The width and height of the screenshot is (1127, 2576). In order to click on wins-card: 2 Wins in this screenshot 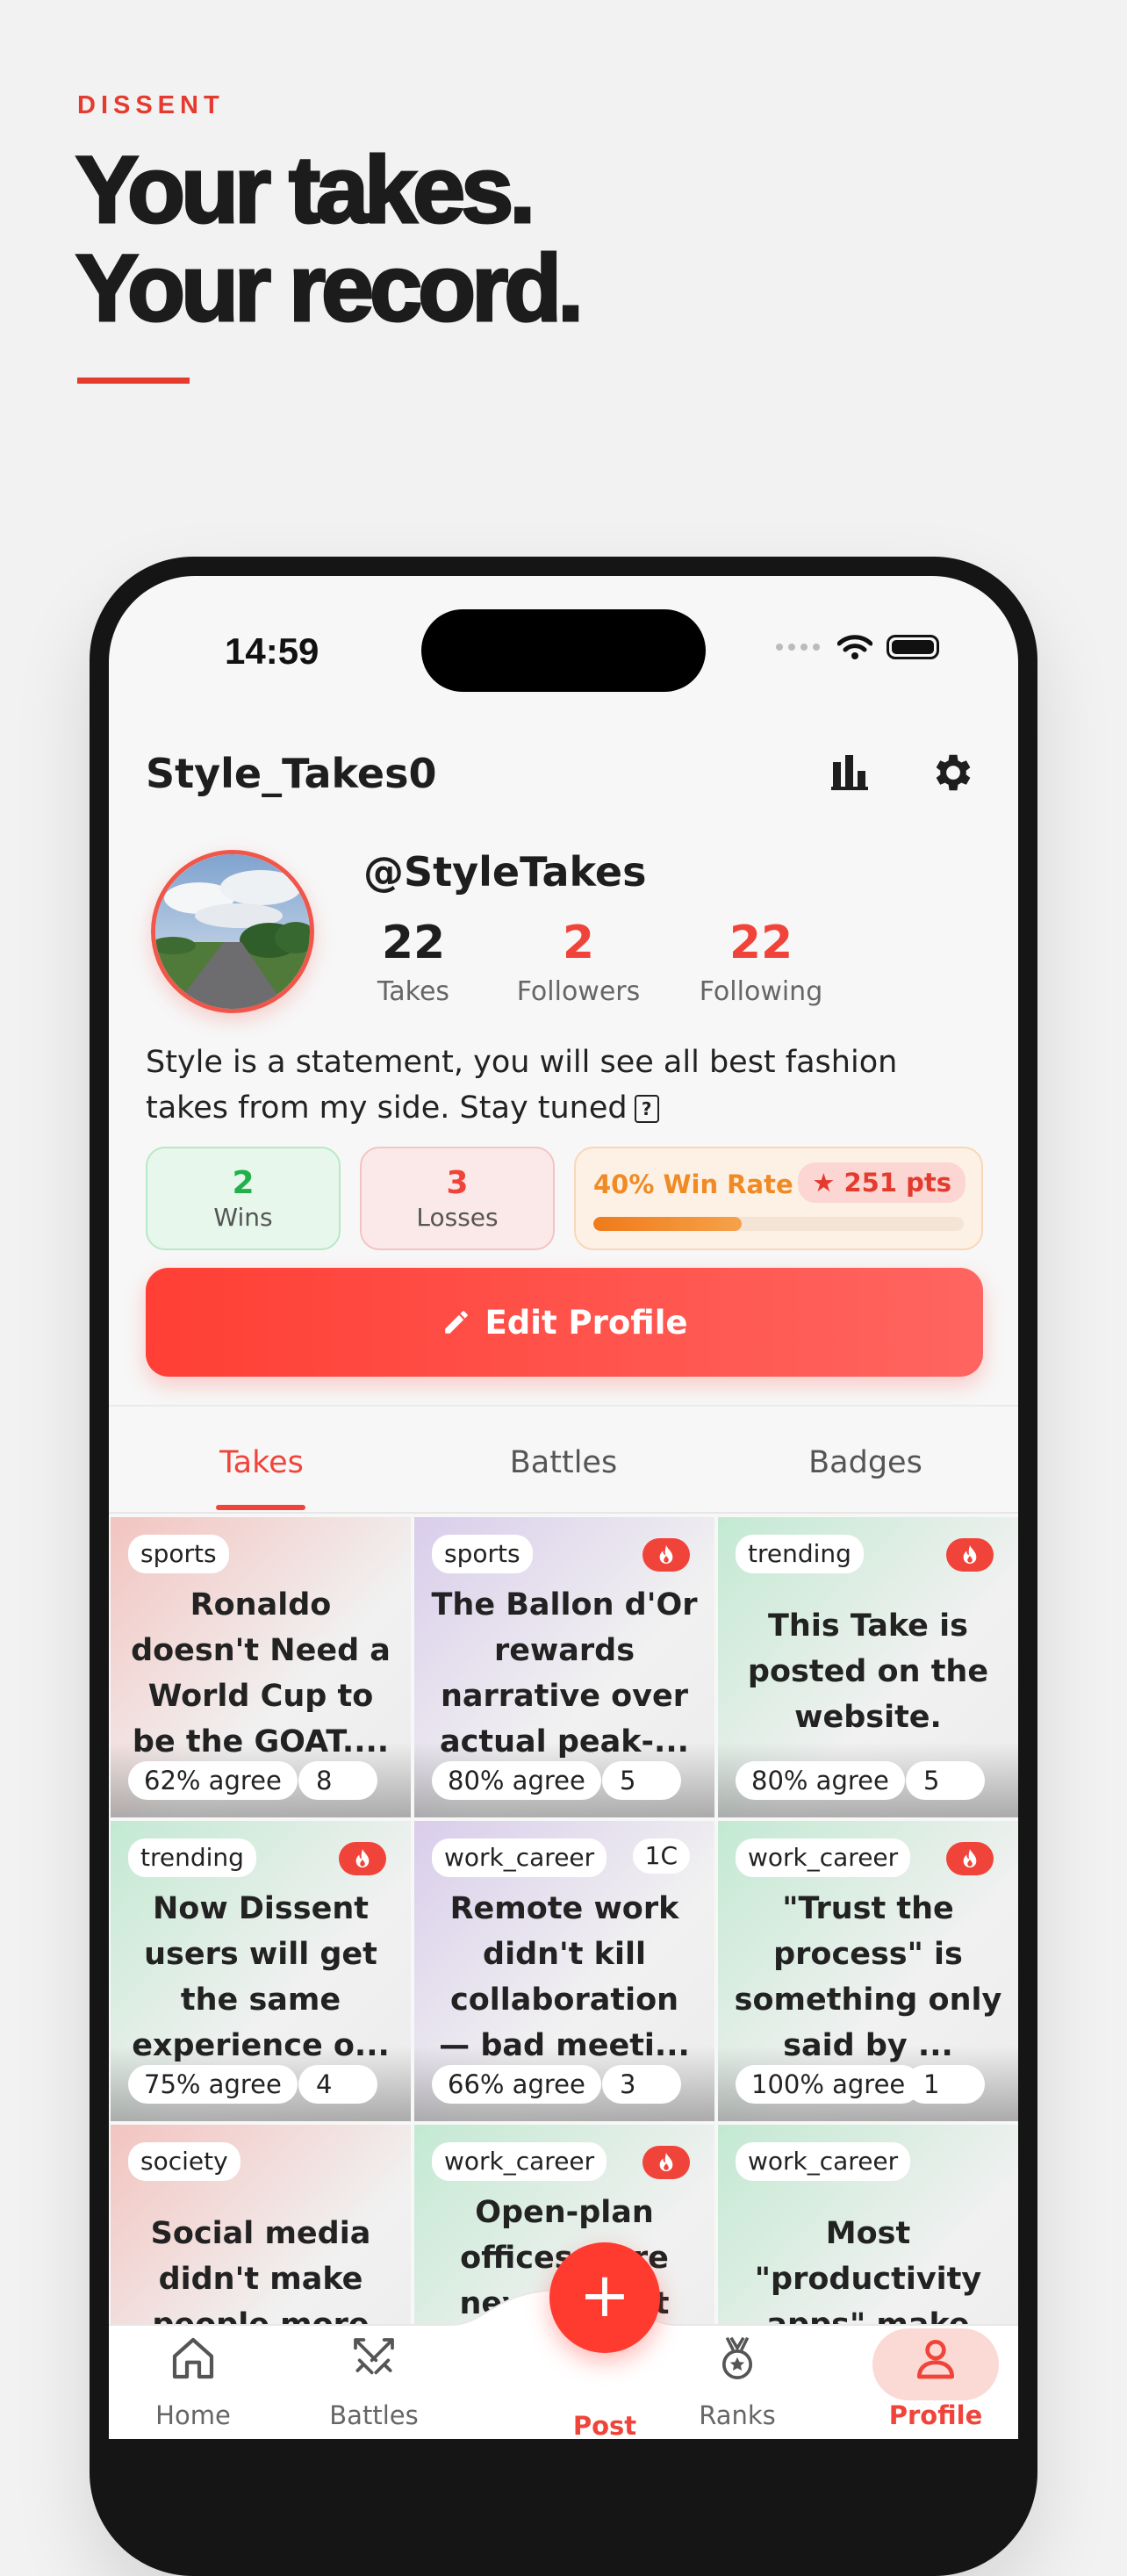, I will do `click(243, 1198)`.